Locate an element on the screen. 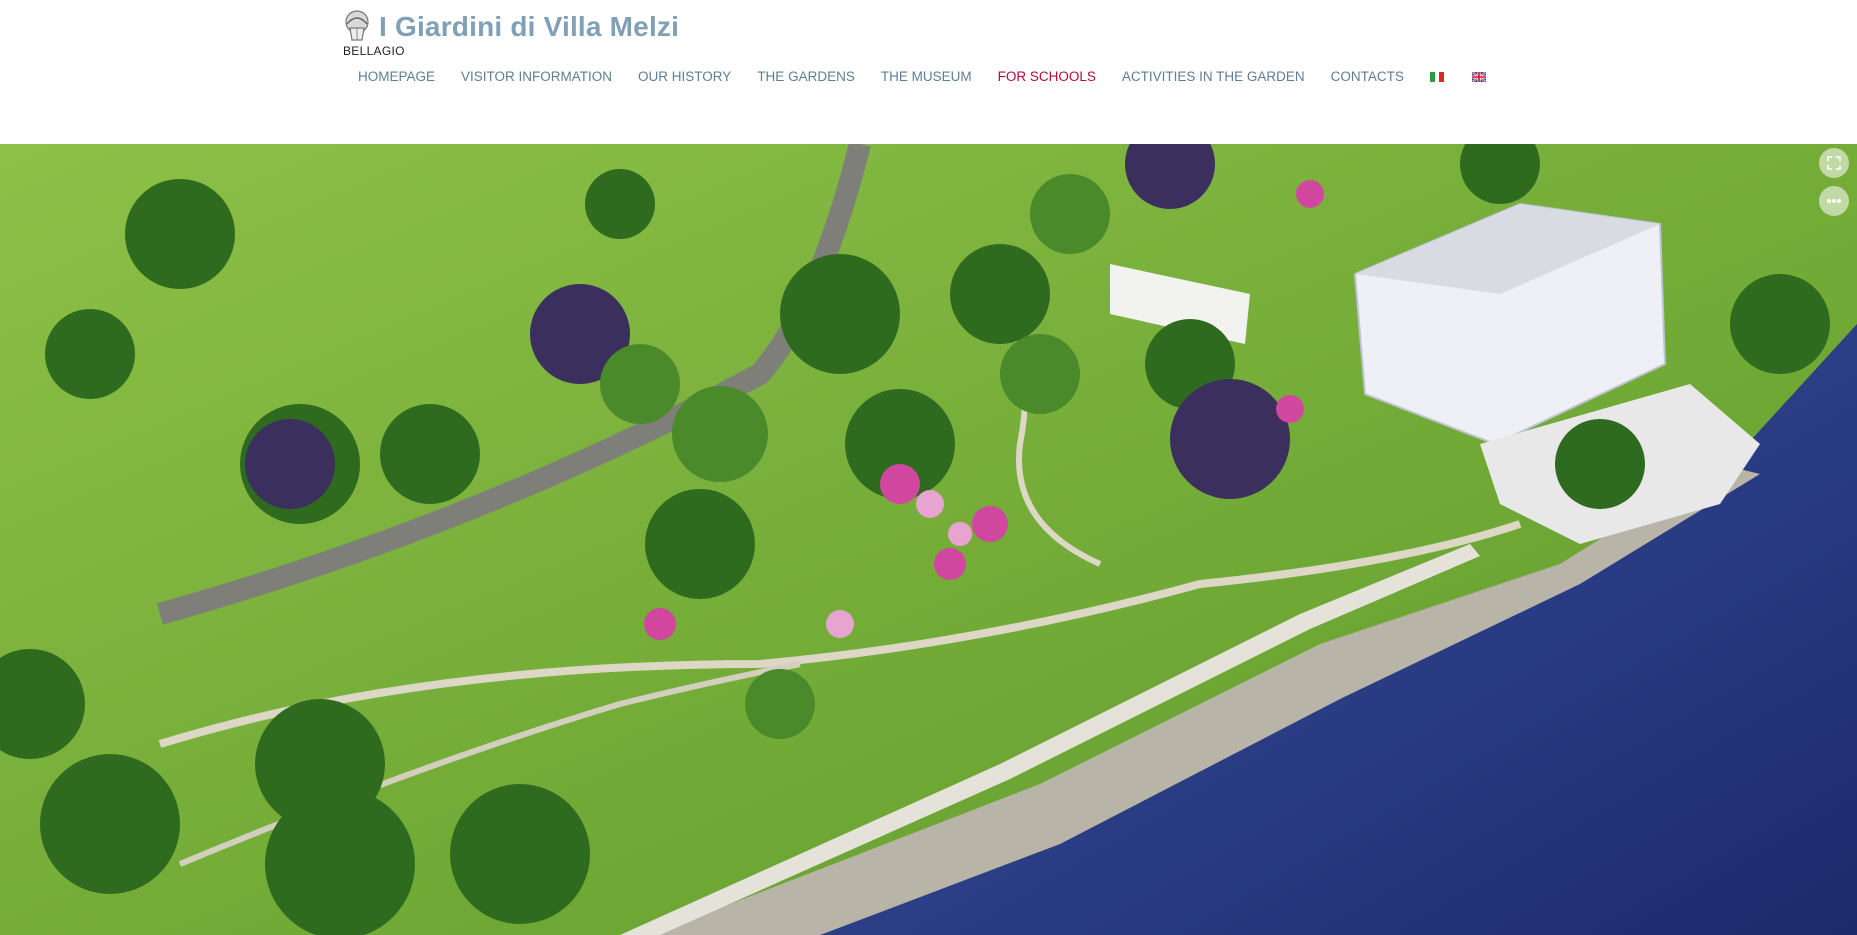 The height and width of the screenshot is (935, 1857). nav-the-gardens: THE GARDENS is located at coordinates (806, 76).